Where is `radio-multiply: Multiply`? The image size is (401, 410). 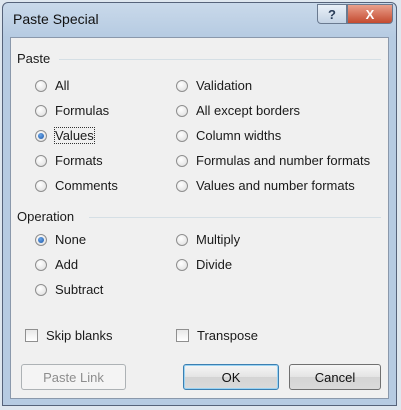 radio-multiply: Multiply is located at coordinates (208, 239).